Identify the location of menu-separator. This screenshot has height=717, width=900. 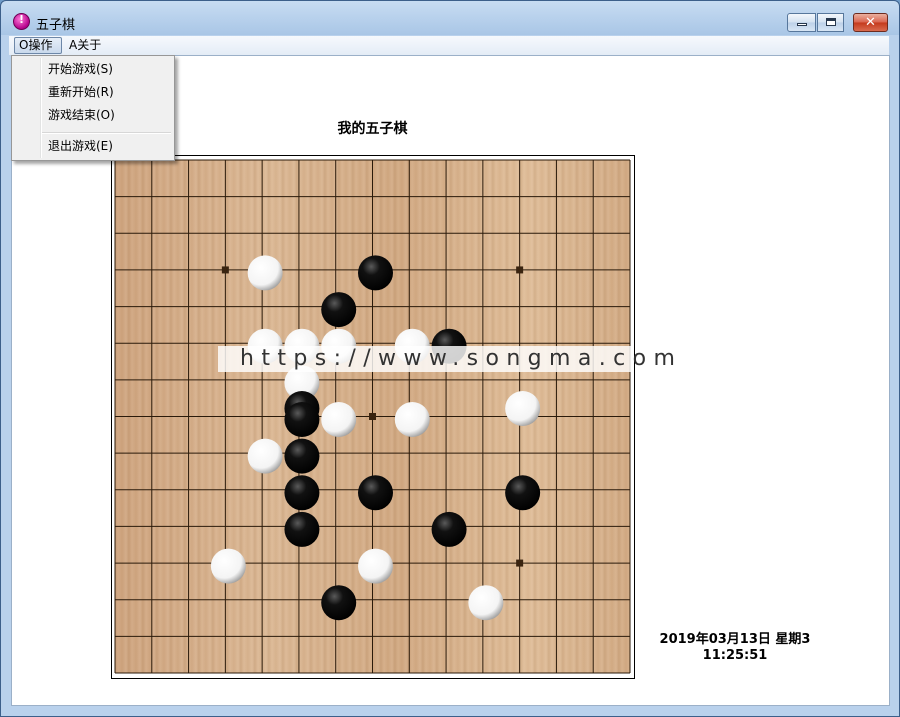
(106, 133).